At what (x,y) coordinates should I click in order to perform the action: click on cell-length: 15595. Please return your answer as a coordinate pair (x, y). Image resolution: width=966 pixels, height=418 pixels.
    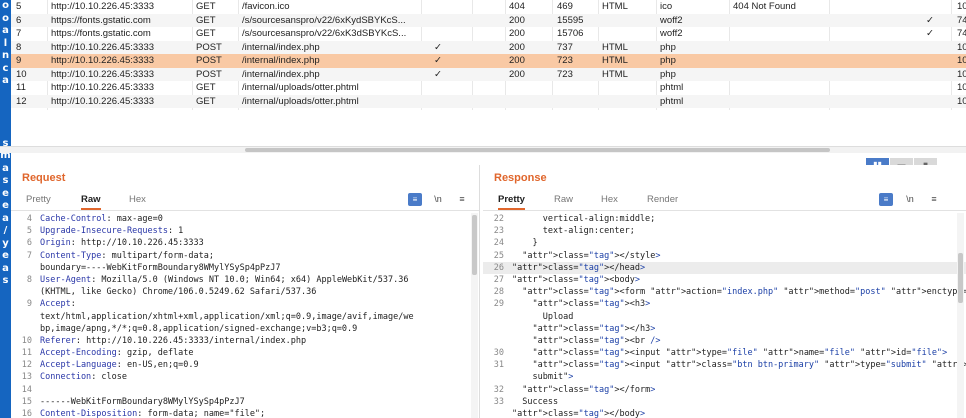
    Looking at the image, I should click on (570, 20).